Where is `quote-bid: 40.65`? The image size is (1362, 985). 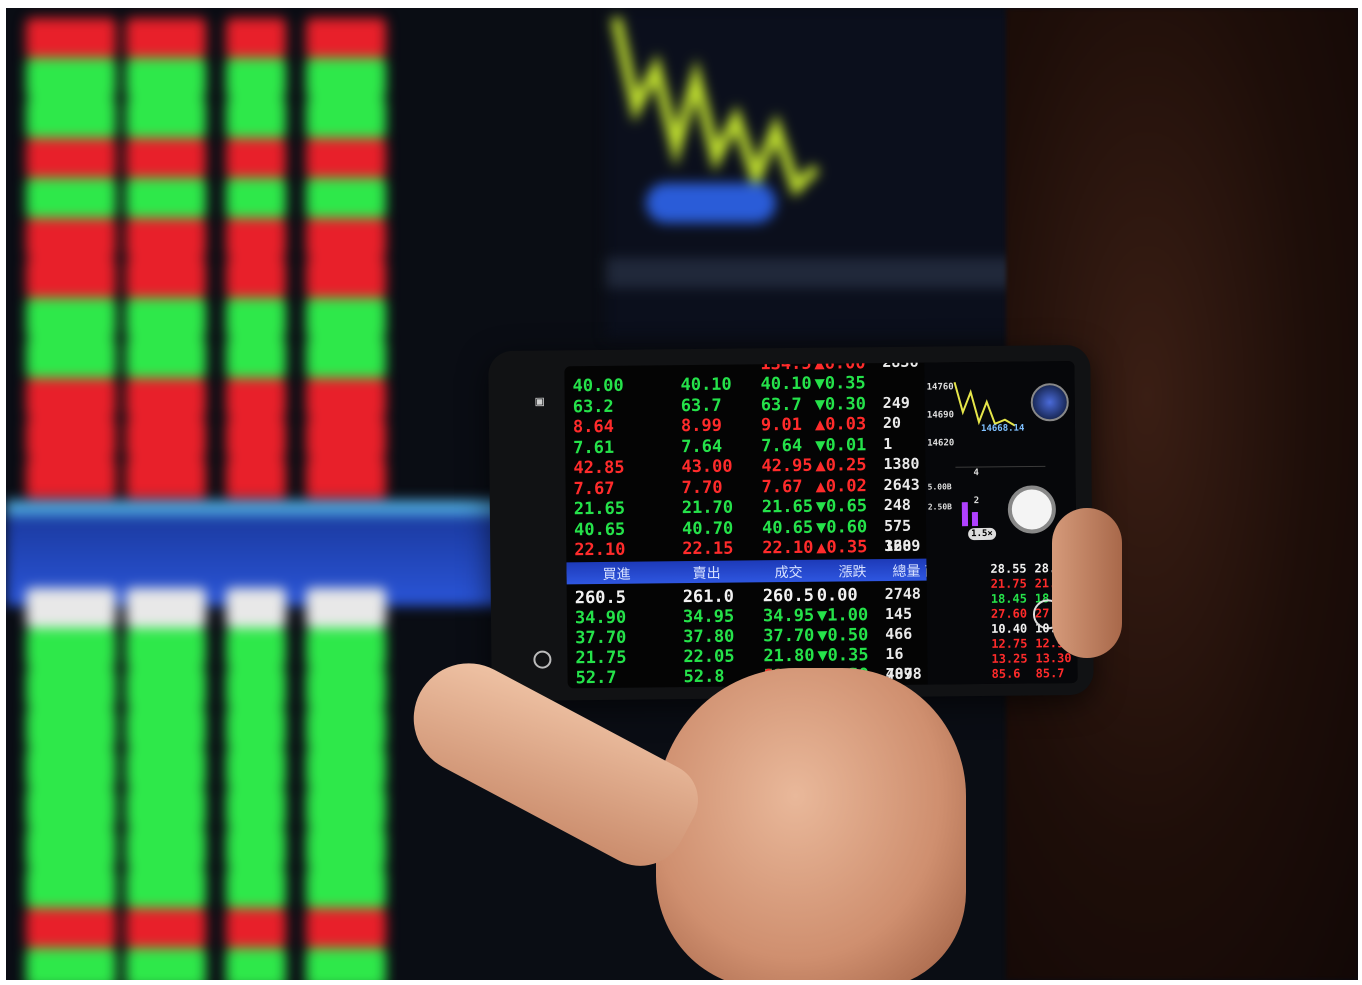
quote-bid: 40.65 is located at coordinates (599, 529).